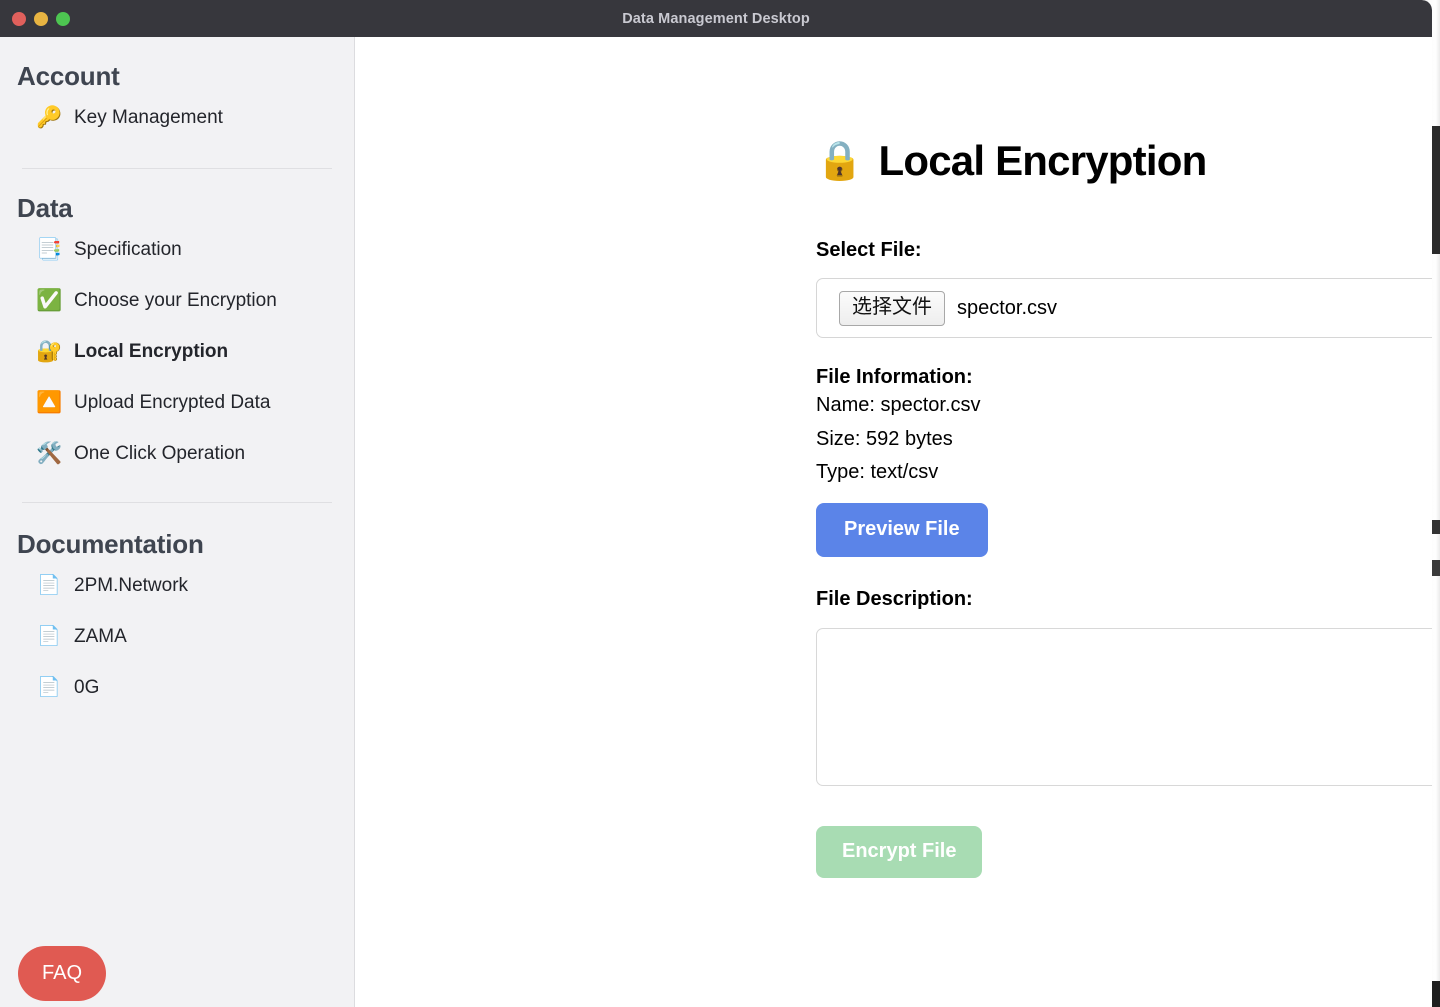 The height and width of the screenshot is (1007, 1440). I want to click on key-icon: 🔑, so click(49, 117).